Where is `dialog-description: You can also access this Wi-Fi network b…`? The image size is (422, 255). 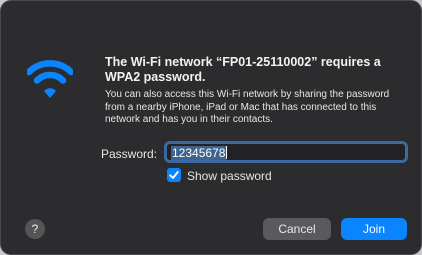
dialog-description: You can also access this Wi-Fi network b… is located at coordinates (247, 107).